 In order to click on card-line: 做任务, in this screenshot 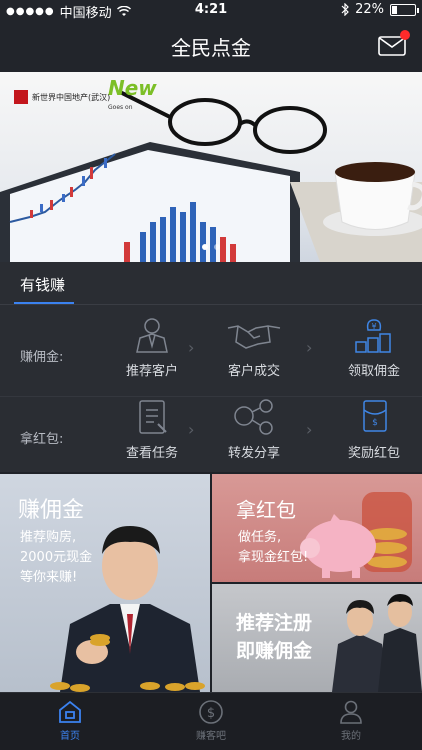, I will do `click(260, 537)`.